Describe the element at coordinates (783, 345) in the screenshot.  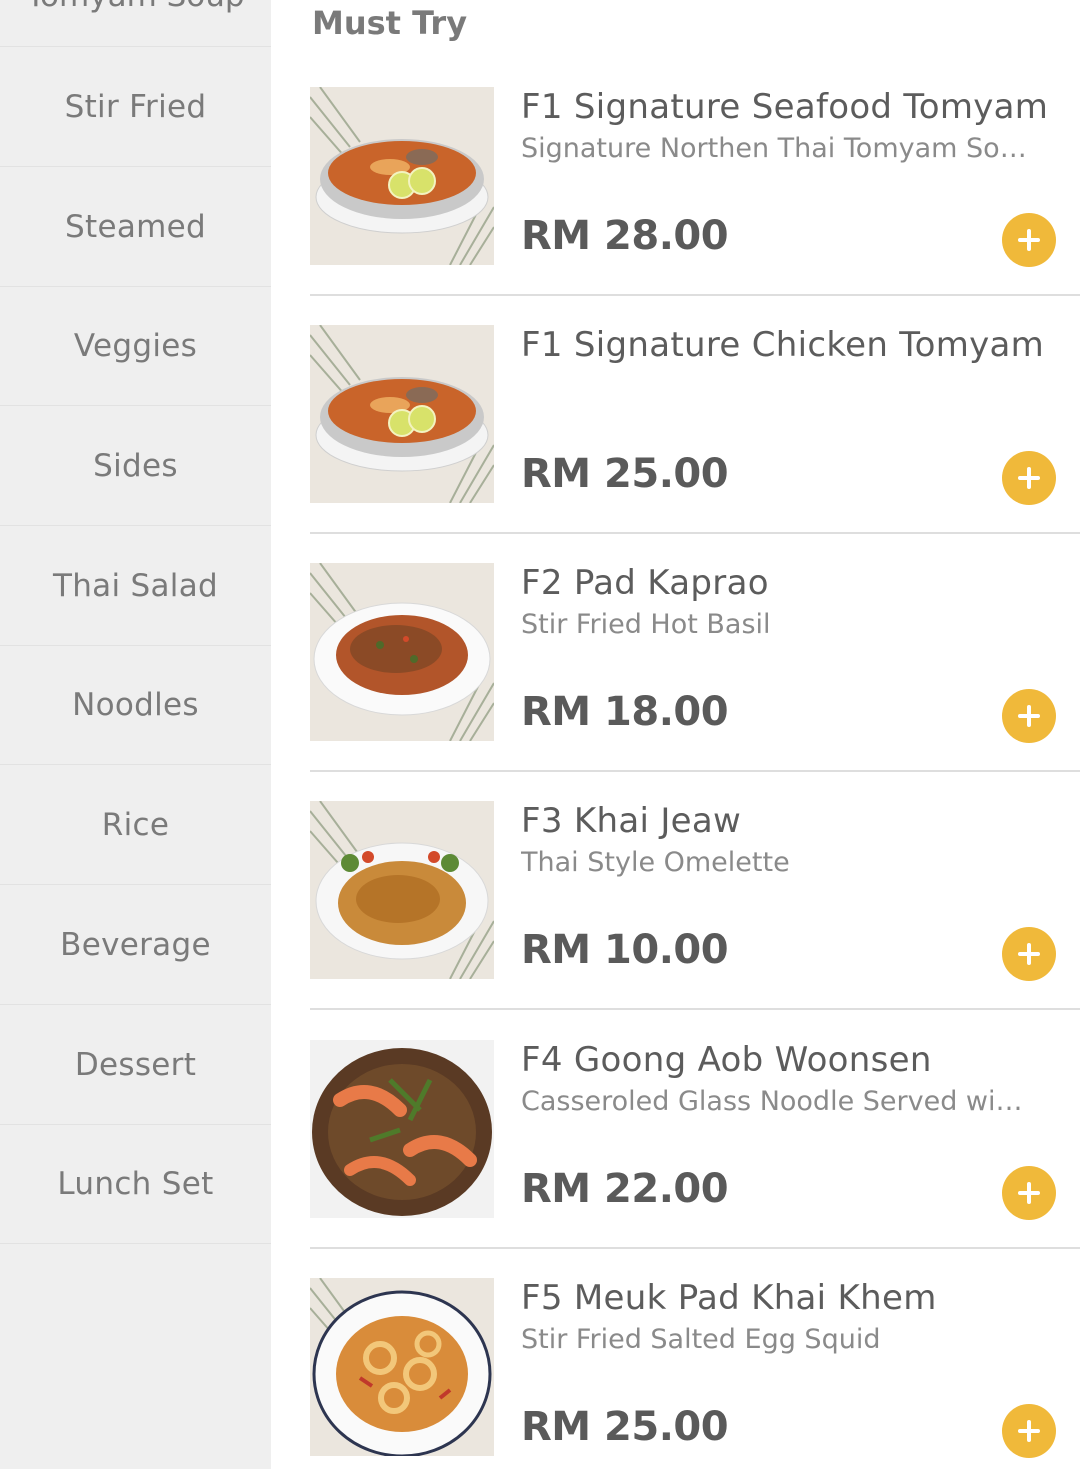
I see `item-name: F1 Signature Chicken Tomyam` at that location.